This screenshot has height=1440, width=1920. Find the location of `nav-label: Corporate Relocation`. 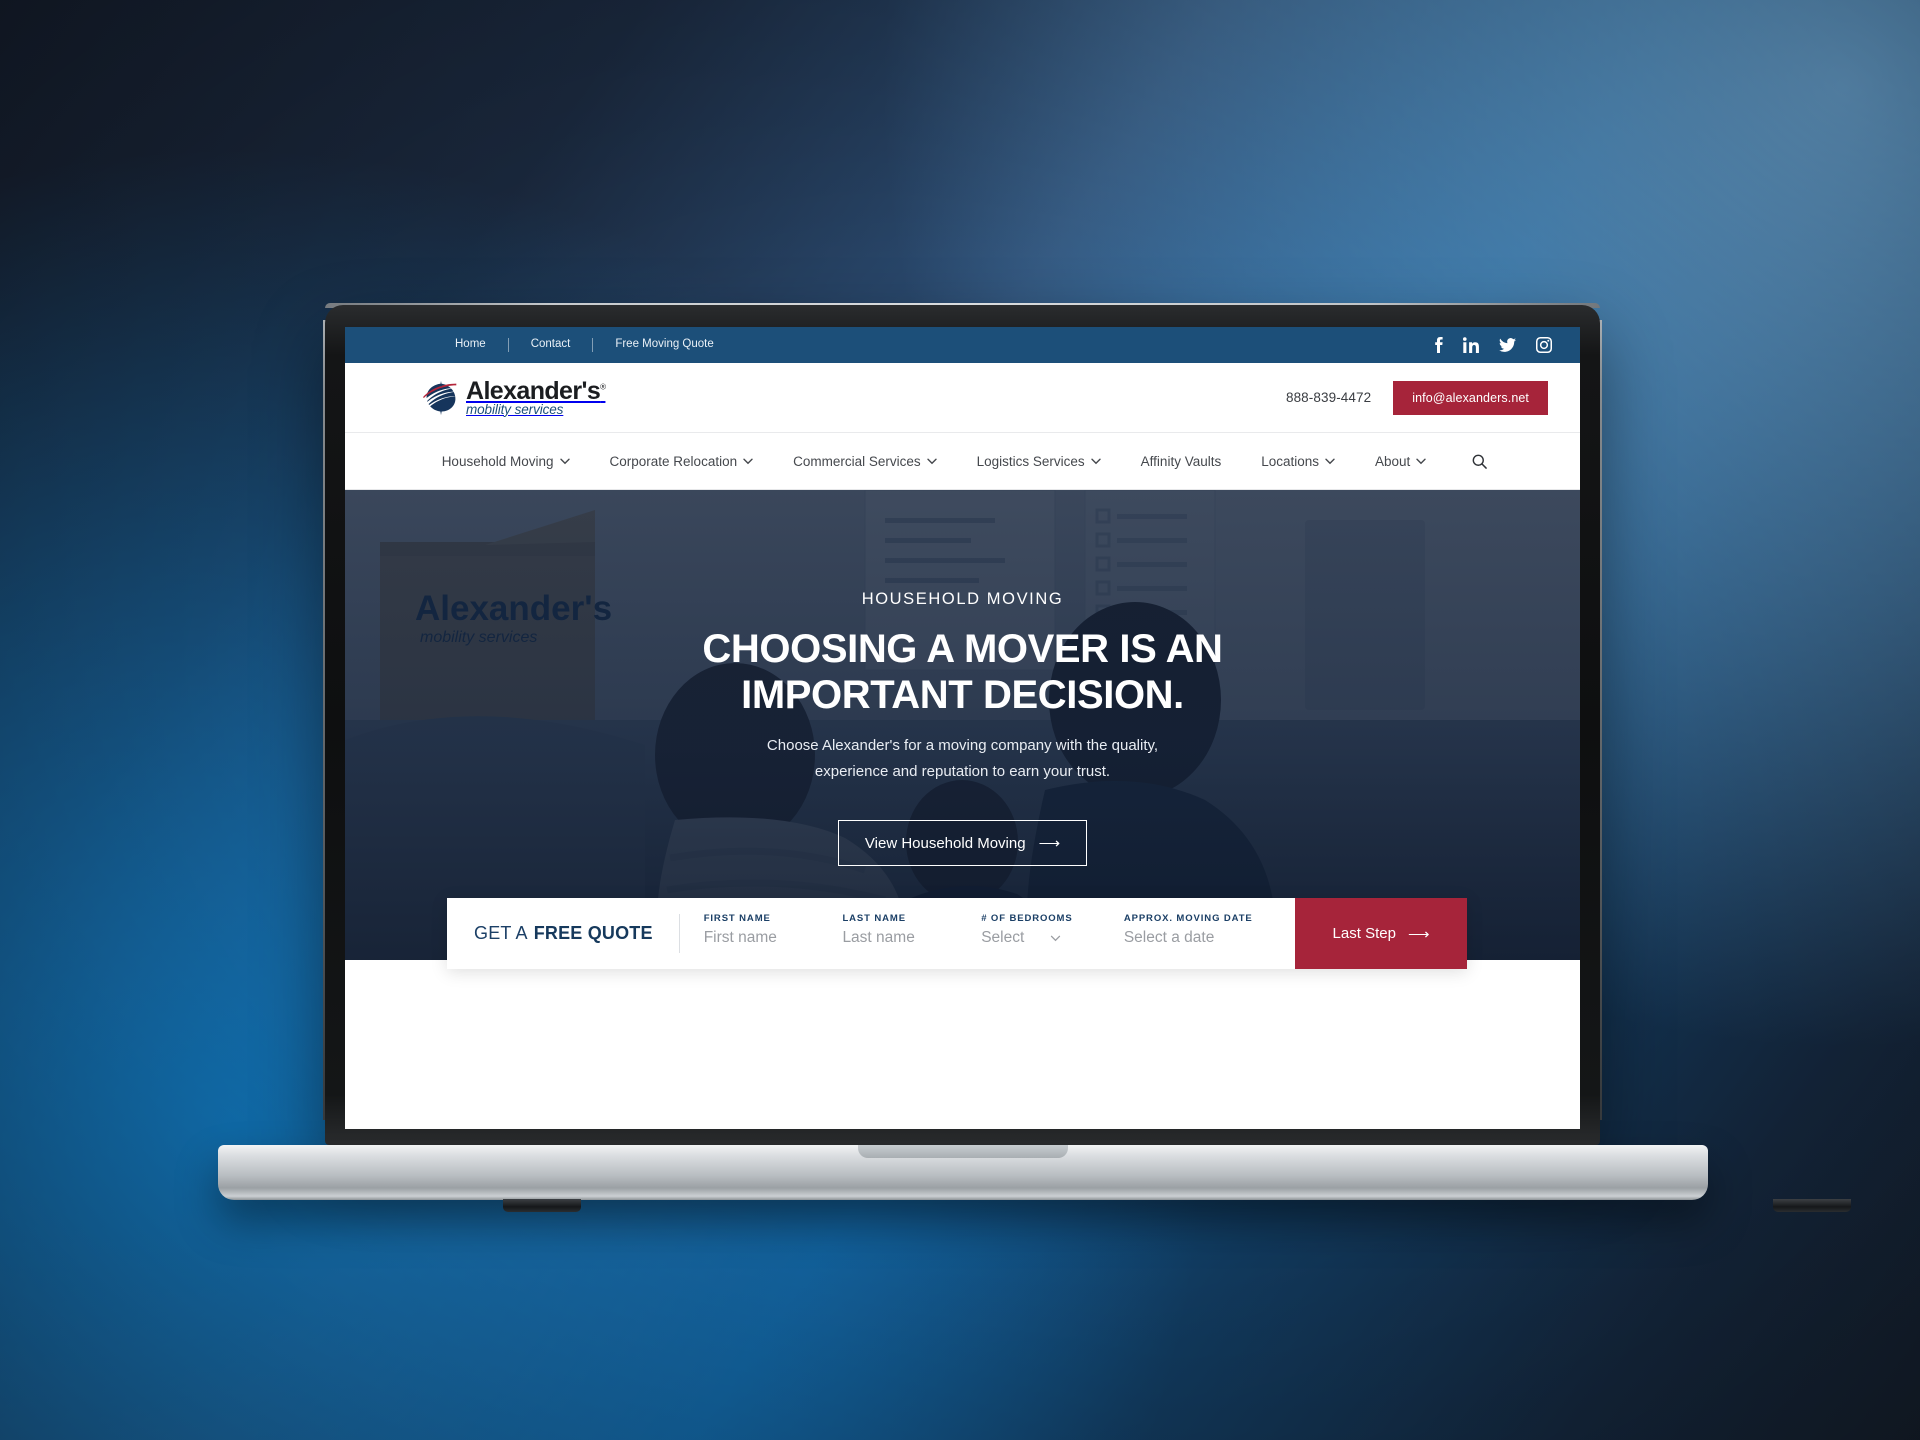

nav-label: Corporate Relocation is located at coordinates (673, 461).